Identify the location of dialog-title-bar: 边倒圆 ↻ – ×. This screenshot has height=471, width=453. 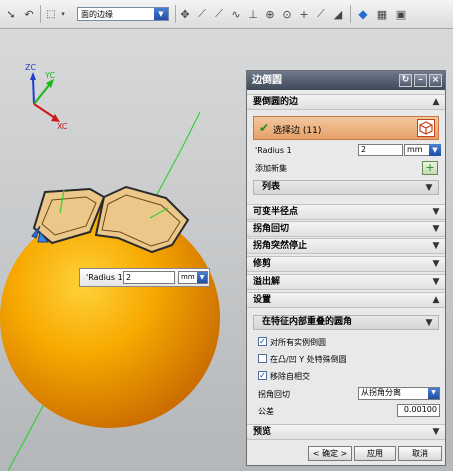
(346, 80).